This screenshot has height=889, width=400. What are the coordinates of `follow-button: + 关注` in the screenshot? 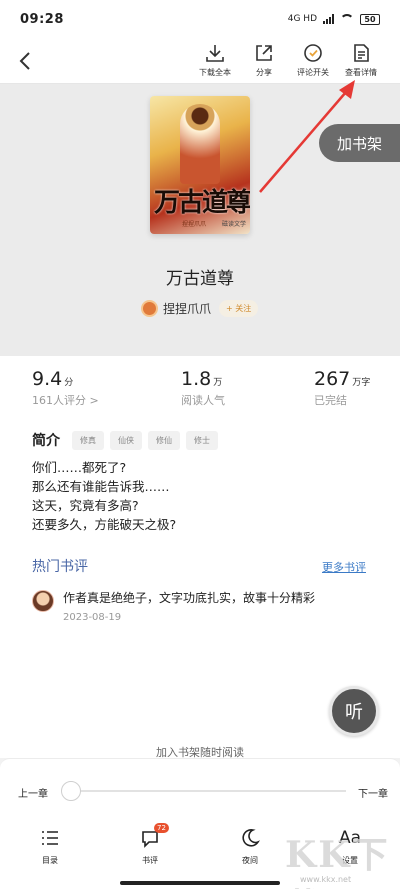 It's located at (239, 308).